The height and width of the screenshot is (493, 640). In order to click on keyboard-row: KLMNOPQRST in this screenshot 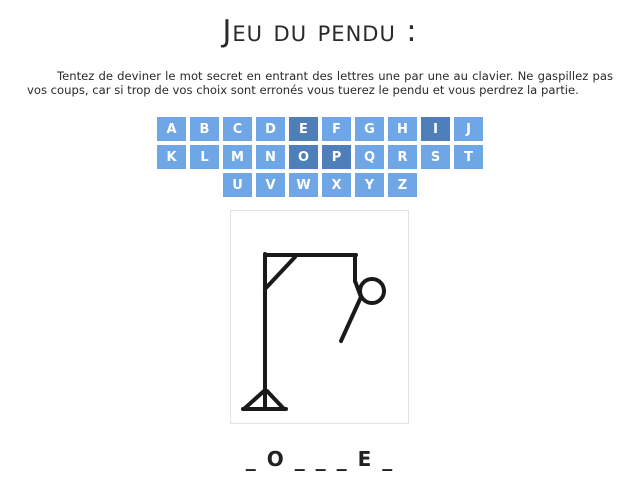, I will do `click(320, 157)`.